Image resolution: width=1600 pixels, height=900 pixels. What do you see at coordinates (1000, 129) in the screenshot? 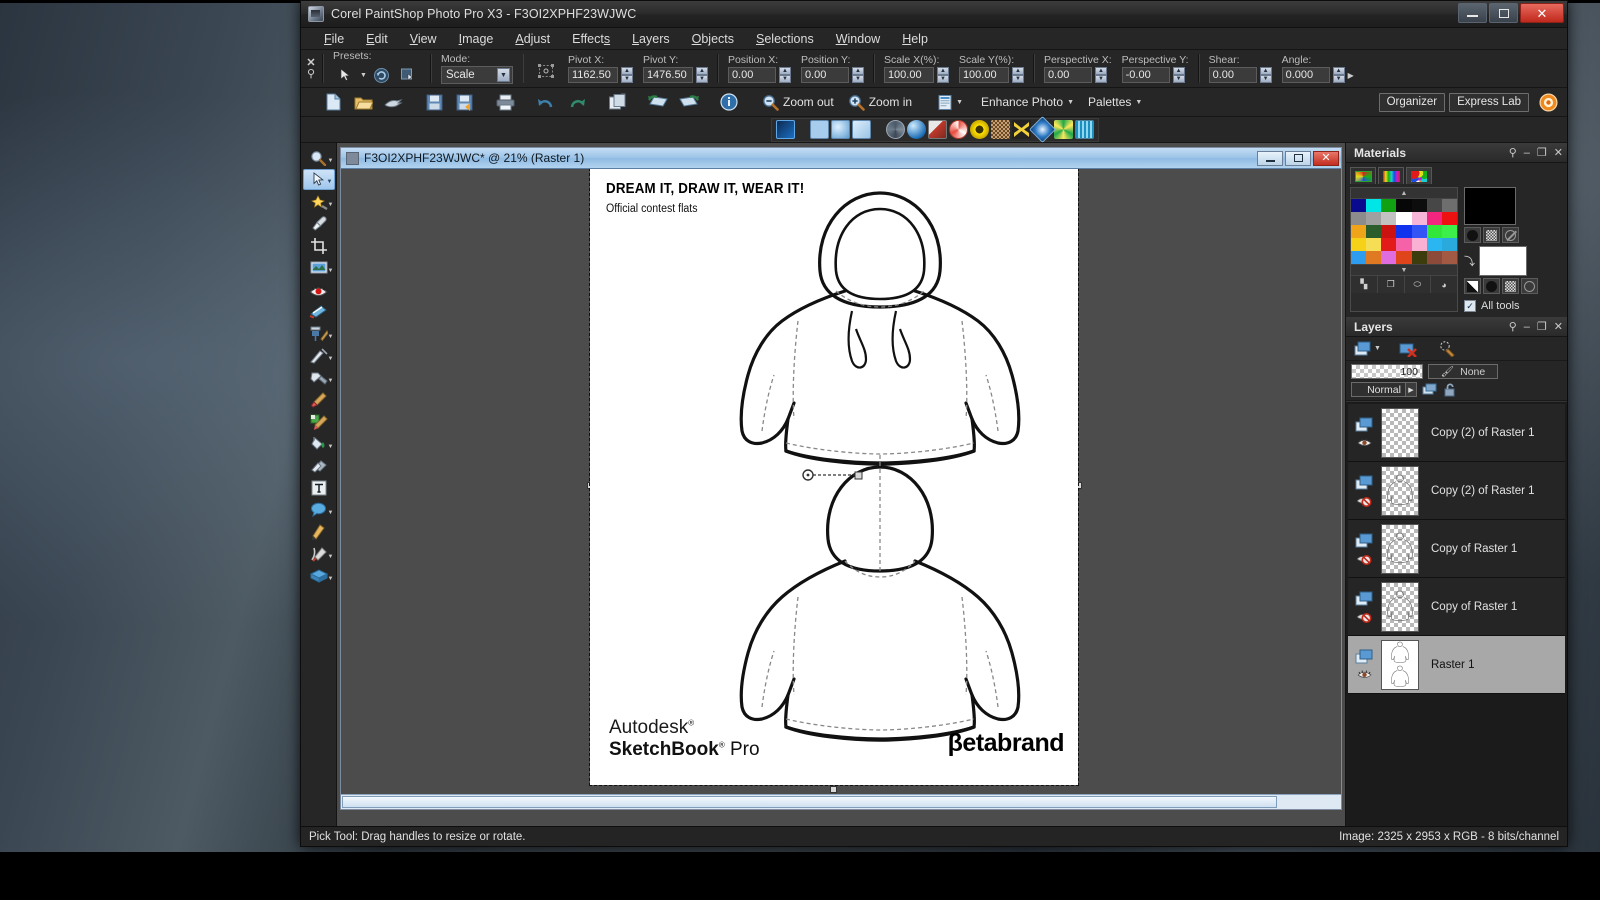
I see `texture-icon` at bounding box center [1000, 129].